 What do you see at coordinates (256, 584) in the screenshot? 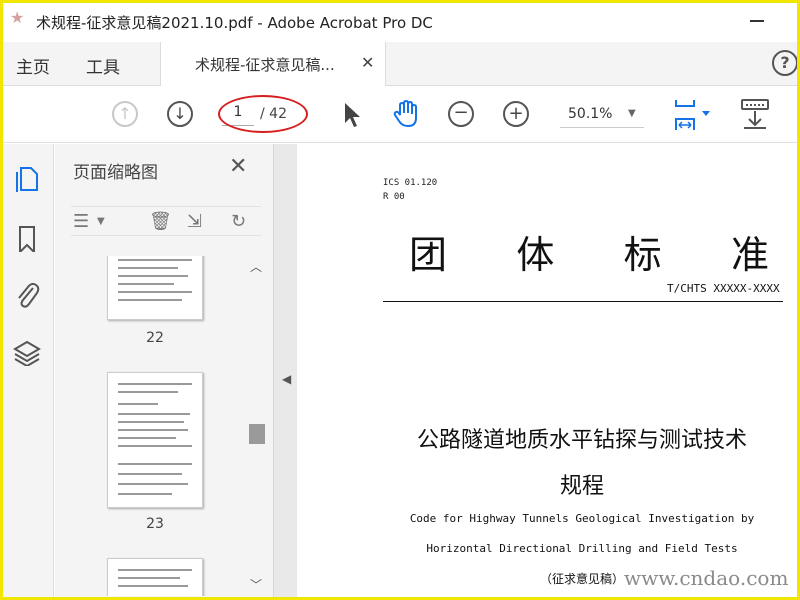
I see `scroll-down-icon: ﹀` at bounding box center [256, 584].